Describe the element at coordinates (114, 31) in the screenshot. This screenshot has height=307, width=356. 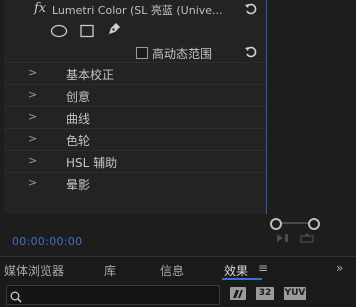
I see `pen-mask-icon` at that location.